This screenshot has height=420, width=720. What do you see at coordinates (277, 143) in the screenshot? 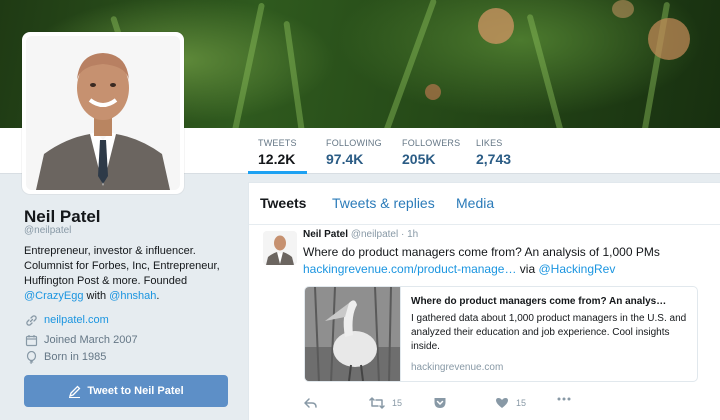
I see `stat-label: TWEETS` at bounding box center [277, 143].